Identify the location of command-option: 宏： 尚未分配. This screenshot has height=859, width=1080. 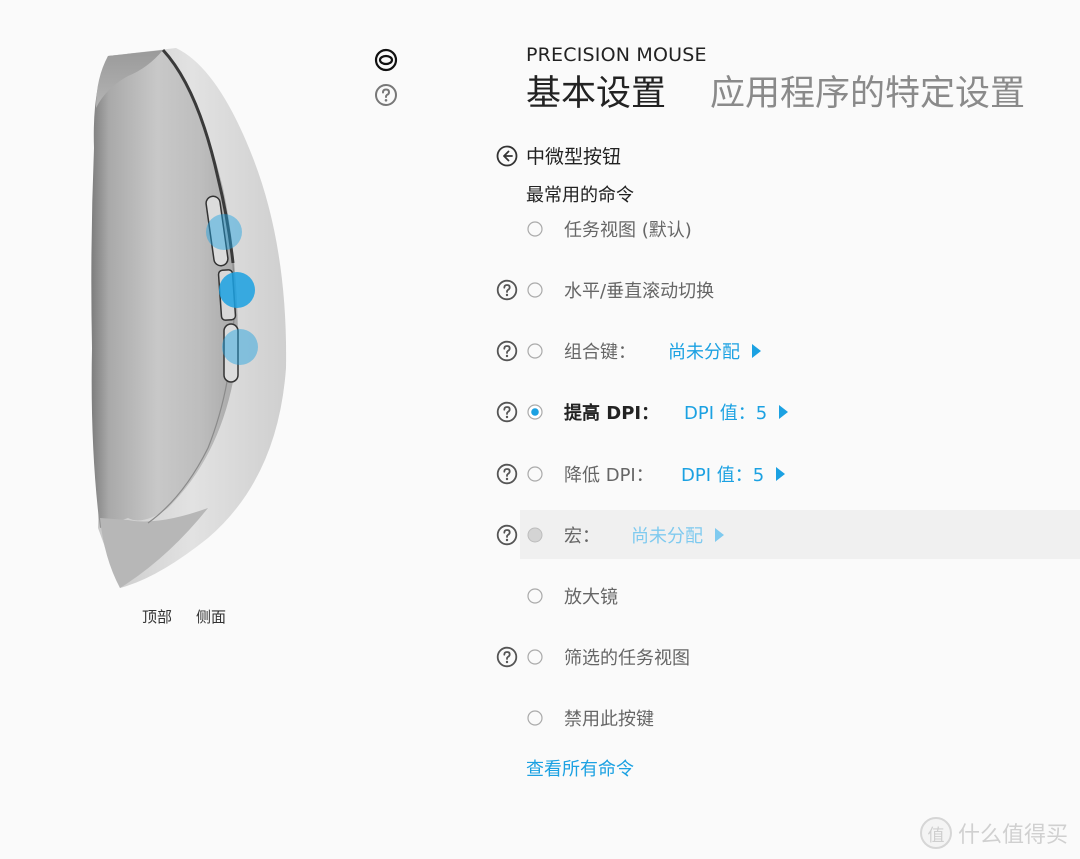
(788, 534).